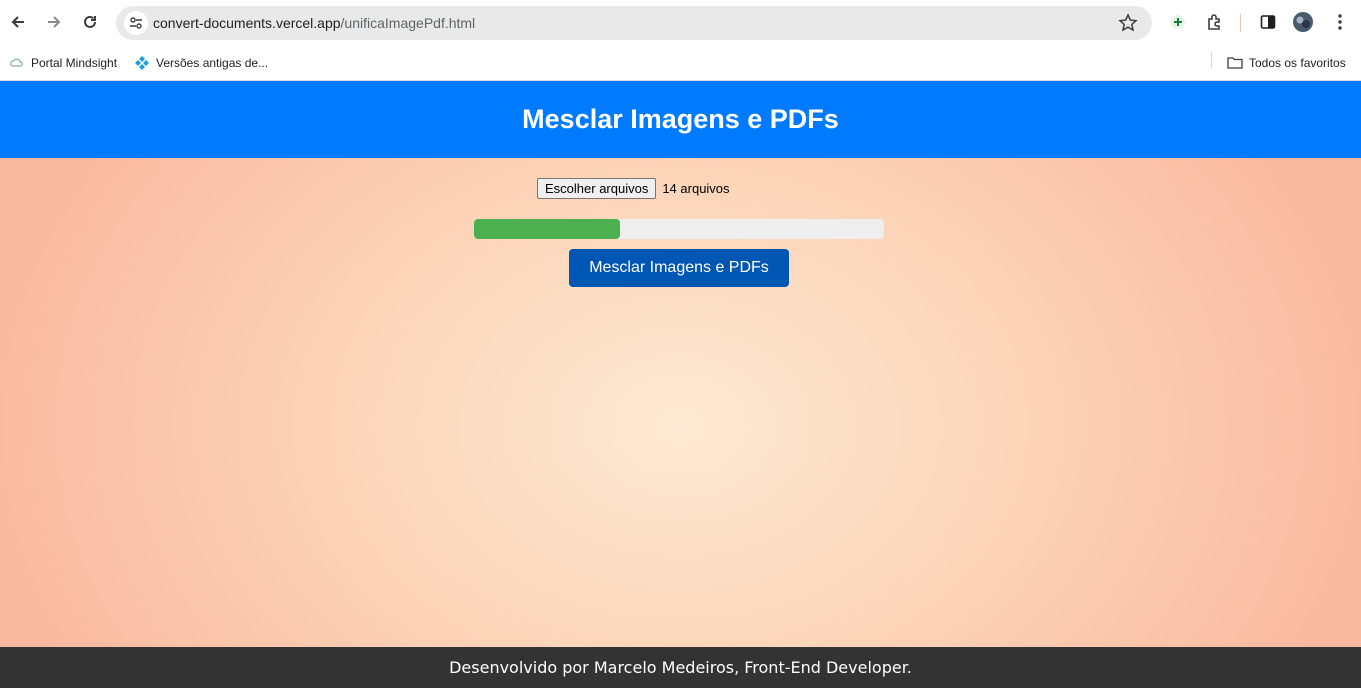 This screenshot has width=1361, height=688. I want to click on site-settings-icon, so click(136, 23).